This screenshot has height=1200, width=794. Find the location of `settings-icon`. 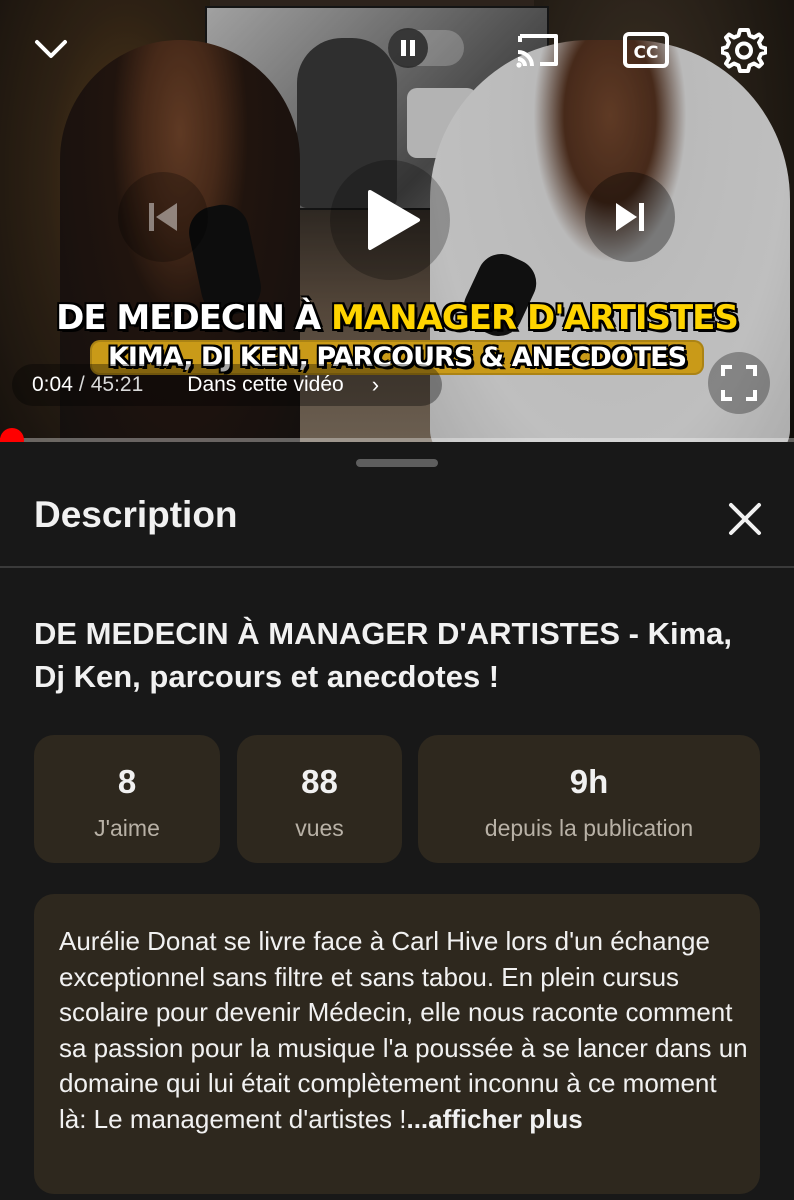

settings-icon is located at coordinates (744, 50).